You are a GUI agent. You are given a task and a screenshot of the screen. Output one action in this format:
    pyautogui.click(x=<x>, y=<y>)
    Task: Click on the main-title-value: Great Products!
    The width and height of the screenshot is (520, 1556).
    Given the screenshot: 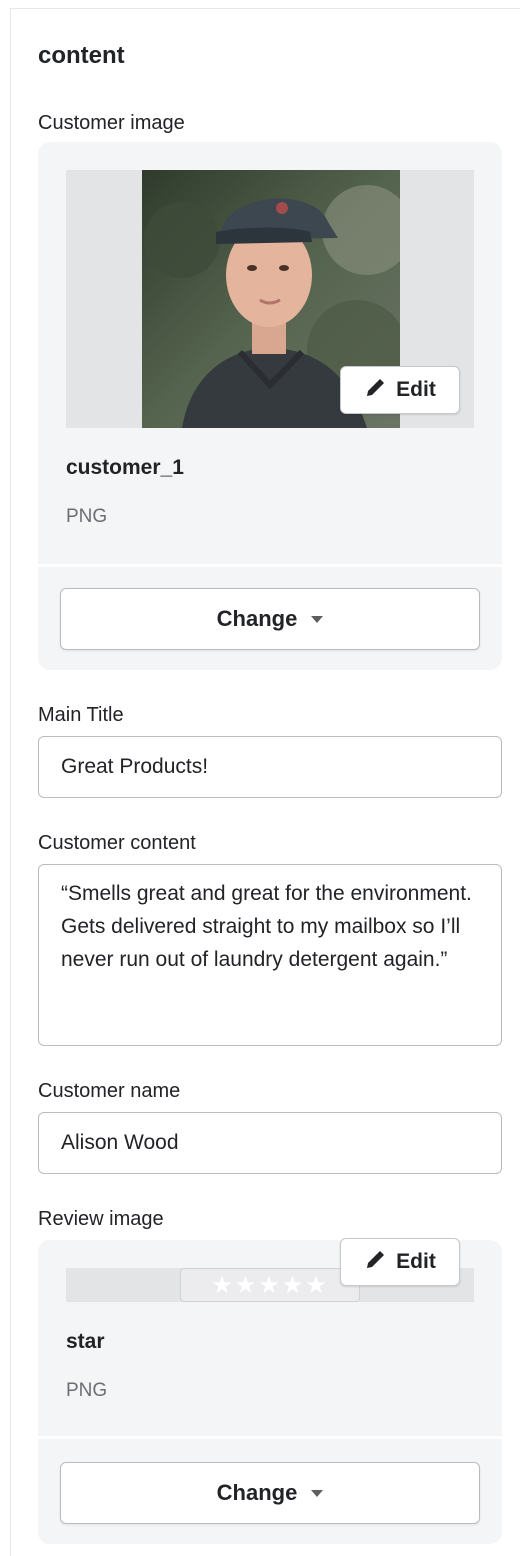 What is the action you would take?
    pyautogui.click(x=135, y=766)
    